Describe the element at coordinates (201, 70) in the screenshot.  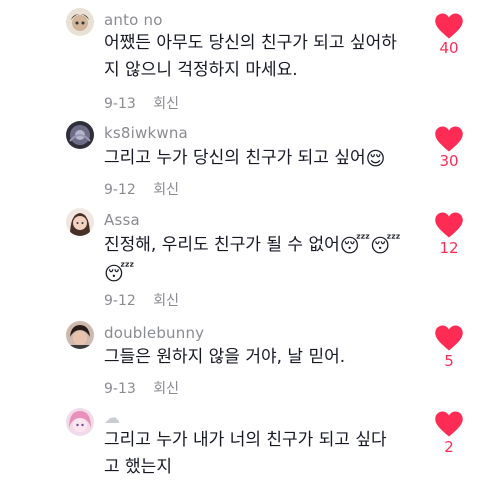
I see `comment-text-line: 지 않으니 걱정하지 마세요.` at that location.